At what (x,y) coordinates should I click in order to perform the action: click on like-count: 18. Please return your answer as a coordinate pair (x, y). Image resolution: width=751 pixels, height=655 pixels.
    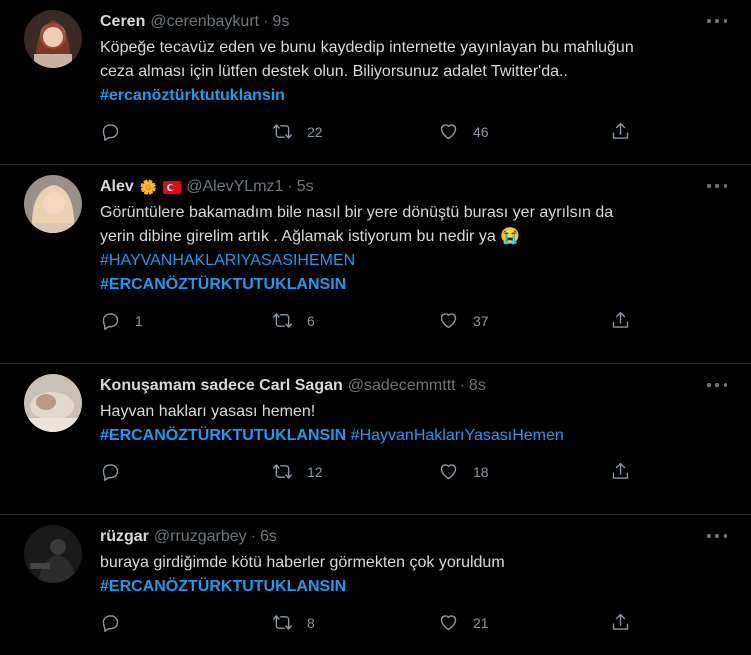
    Looking at the image, I should click on (481, 471).